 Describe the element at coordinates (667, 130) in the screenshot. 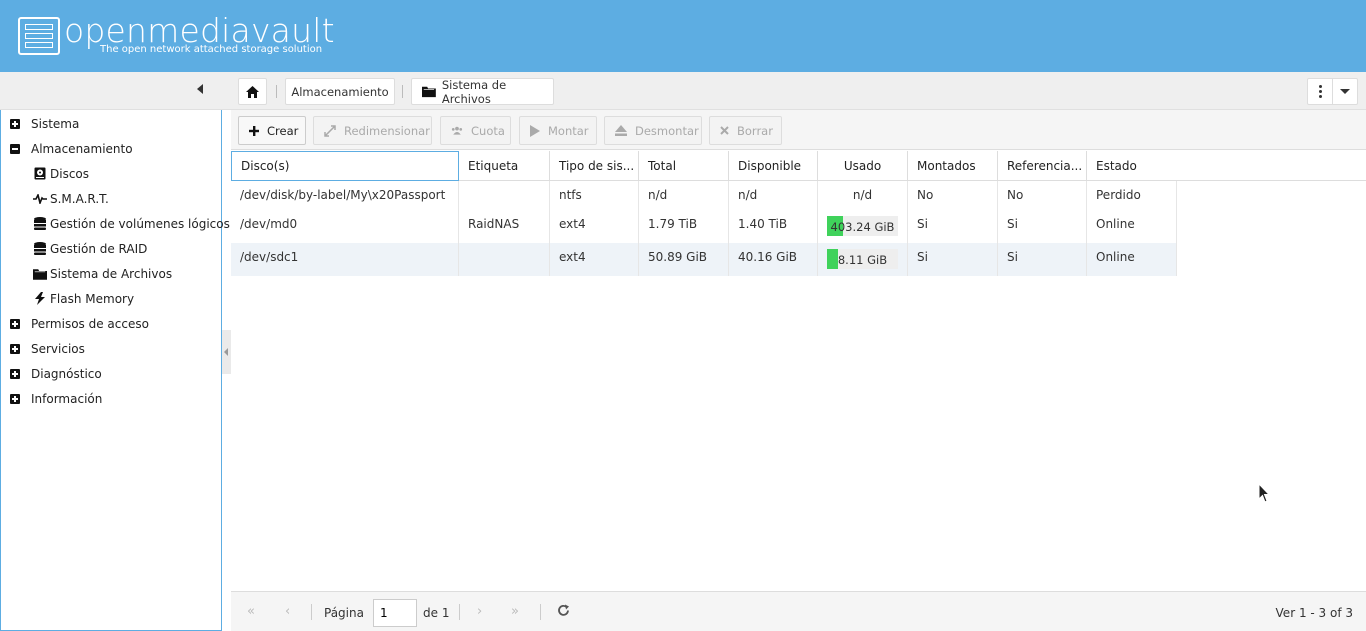

I see `unmount-label: Desmontar` at that location.